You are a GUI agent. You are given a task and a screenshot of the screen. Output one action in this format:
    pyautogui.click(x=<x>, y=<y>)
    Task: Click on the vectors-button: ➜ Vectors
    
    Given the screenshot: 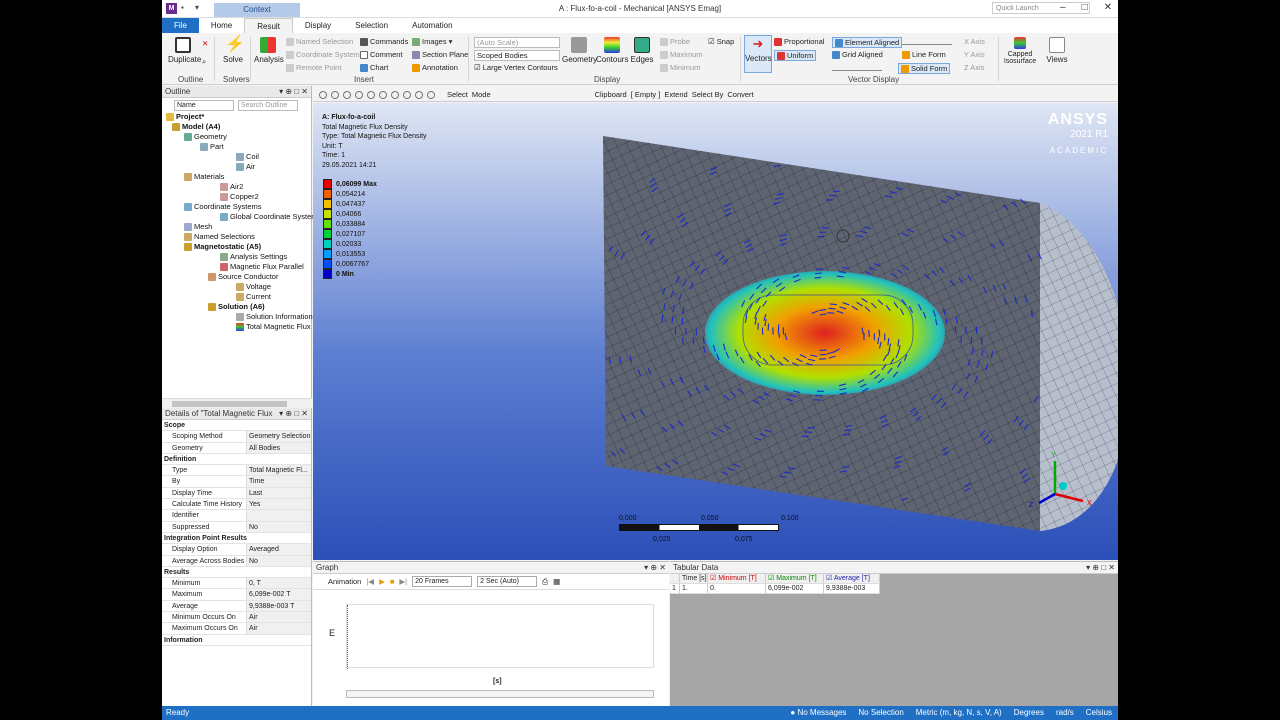 What is the action you would take?
    pyautogui.click(x=758, y=54)
    